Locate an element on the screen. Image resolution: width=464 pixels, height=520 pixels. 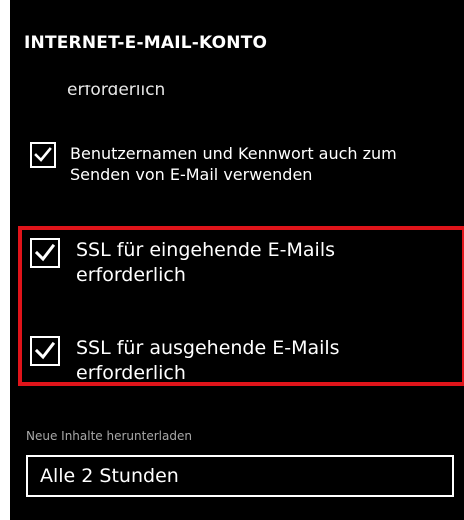
ssl-incoming-checkbox is located at coordinates (45, 253).